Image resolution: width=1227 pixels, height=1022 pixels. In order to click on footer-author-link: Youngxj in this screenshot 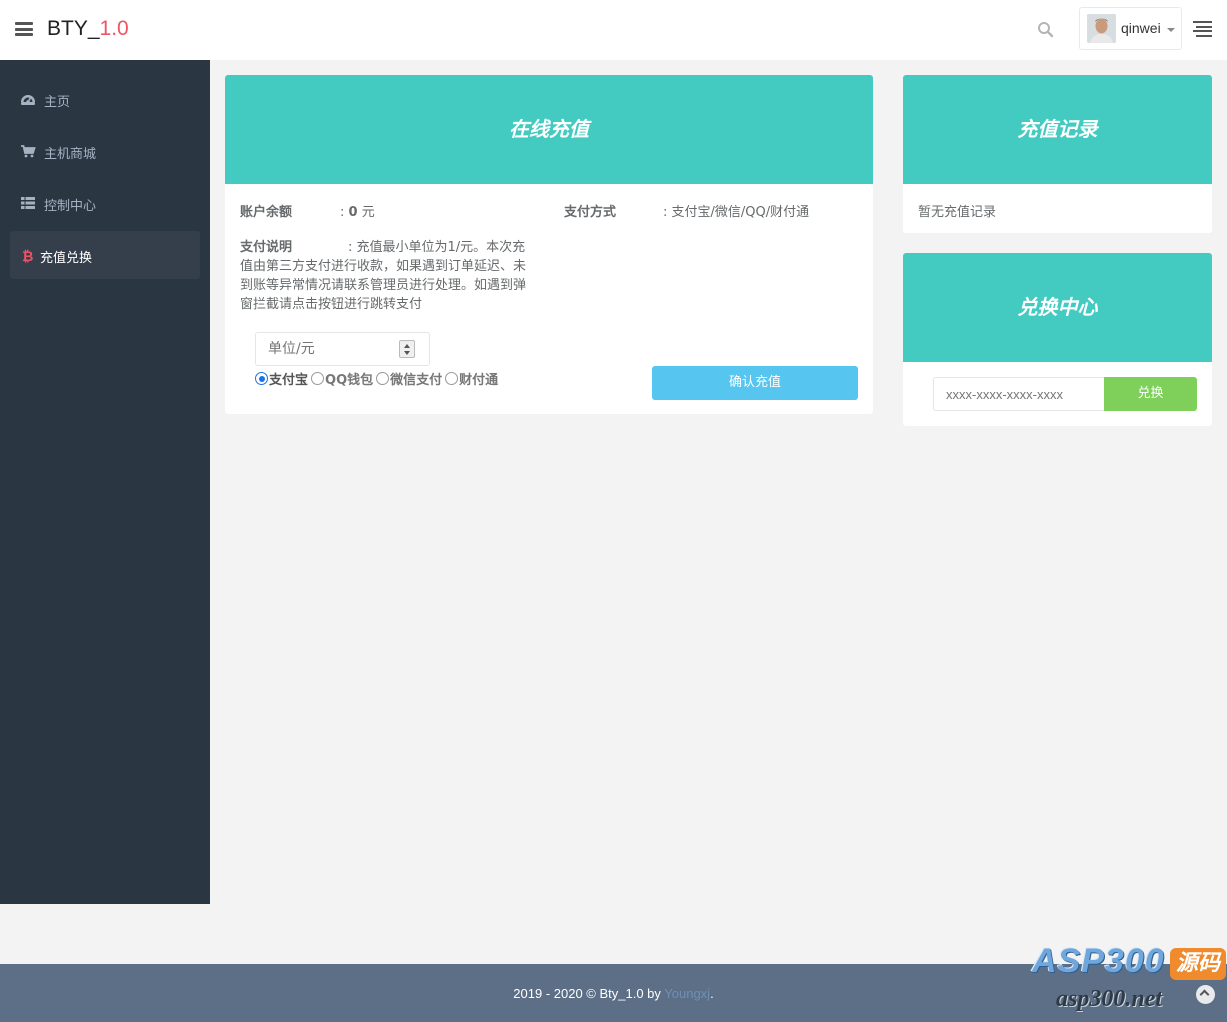, I will do `click(687, 993)`.